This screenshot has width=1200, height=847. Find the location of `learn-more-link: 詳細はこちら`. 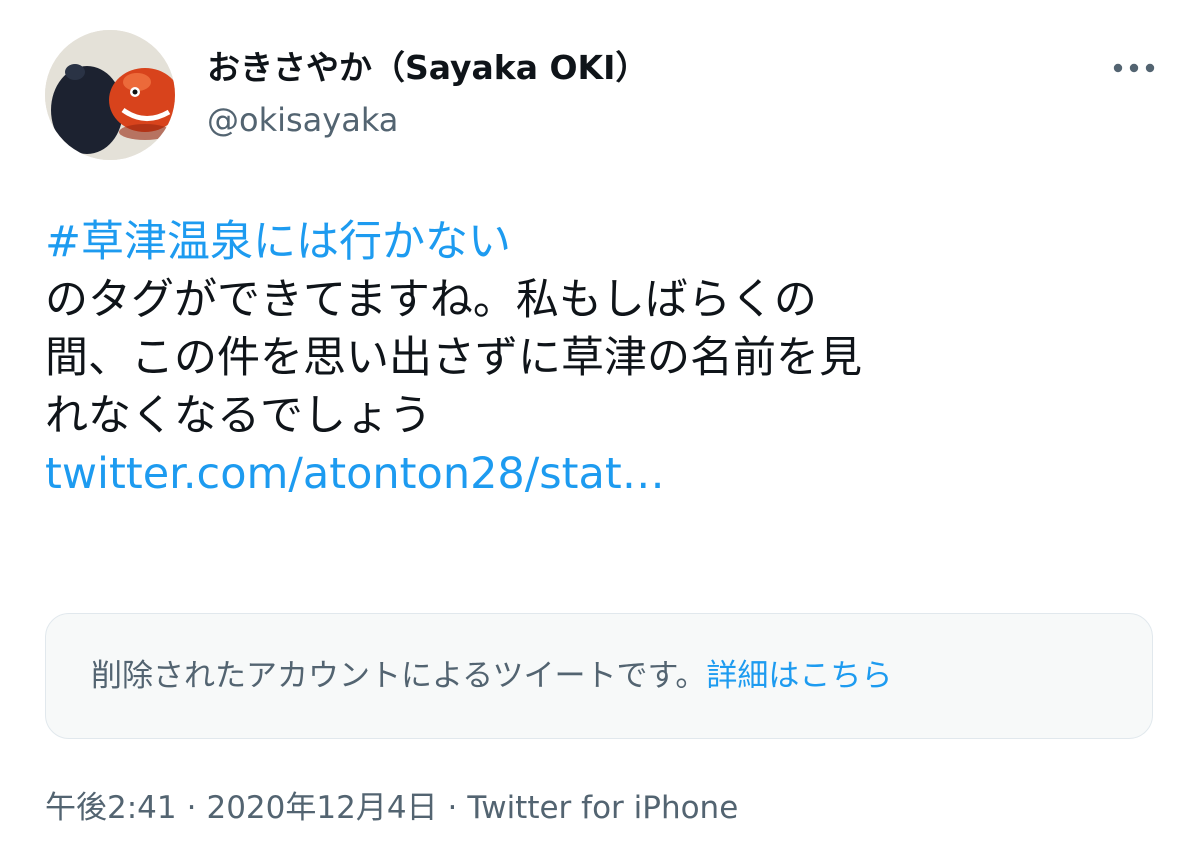

learn-more-link: 詳細はこちら is located at coordinates (799, 676).